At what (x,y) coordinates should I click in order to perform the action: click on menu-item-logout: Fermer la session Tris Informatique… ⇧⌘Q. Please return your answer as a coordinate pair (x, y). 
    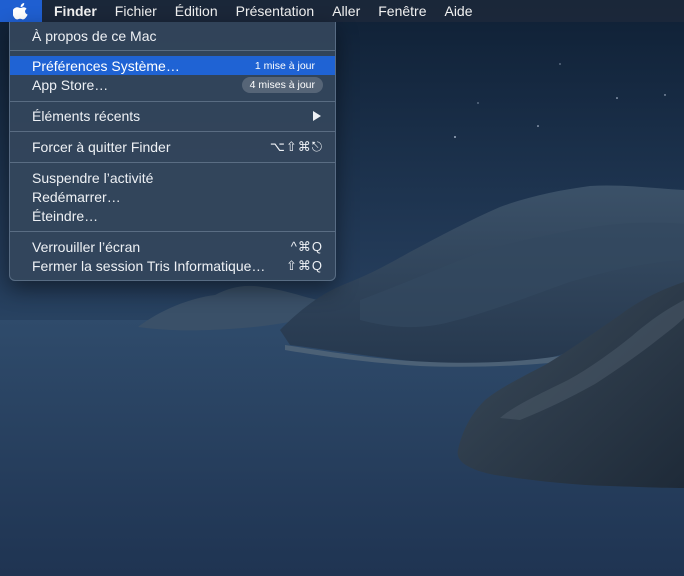
    Looking at the image, I should click on (172, 265).